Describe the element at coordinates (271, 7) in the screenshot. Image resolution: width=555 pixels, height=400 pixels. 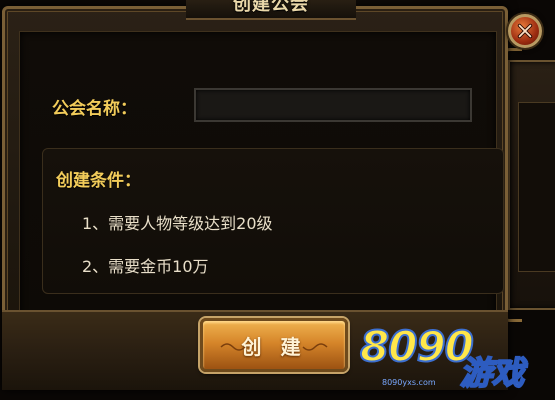
I see `dialog-title: 创建公会` at that location.